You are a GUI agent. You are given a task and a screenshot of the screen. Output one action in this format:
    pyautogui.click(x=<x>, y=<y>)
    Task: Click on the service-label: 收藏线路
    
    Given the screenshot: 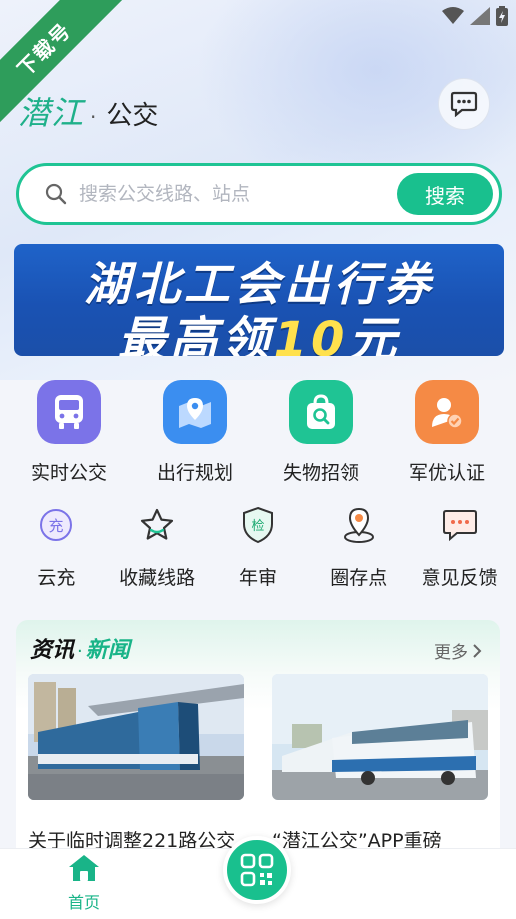 What is the action you would take?
    pyautogui.click(x=157, y=578)
    